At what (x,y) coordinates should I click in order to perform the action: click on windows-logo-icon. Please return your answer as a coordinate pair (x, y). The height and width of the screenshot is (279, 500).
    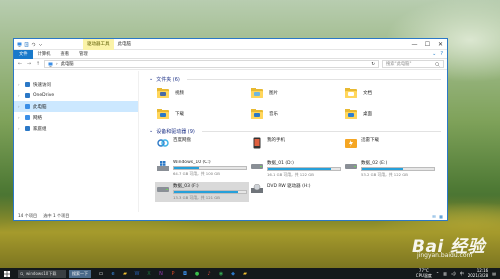
    Looking at the image, I should click on (7, 273).